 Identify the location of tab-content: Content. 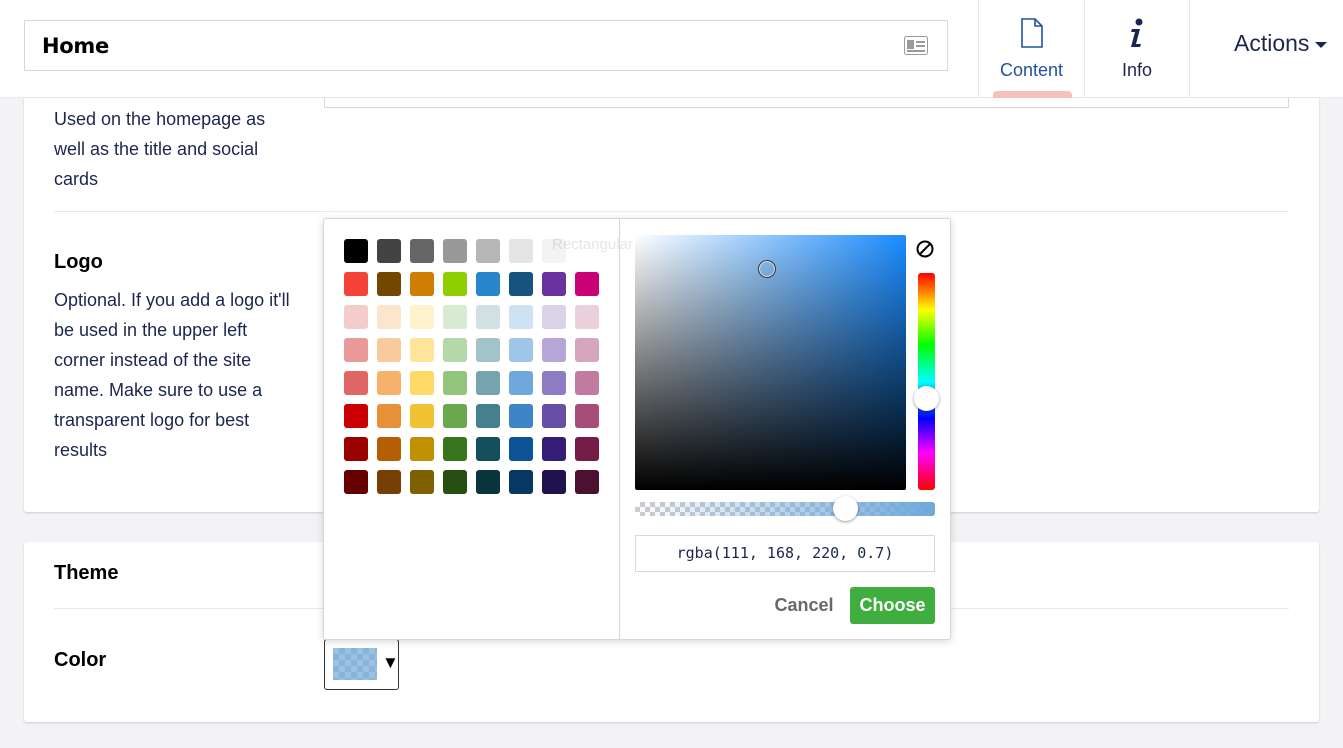
(1031, 49).